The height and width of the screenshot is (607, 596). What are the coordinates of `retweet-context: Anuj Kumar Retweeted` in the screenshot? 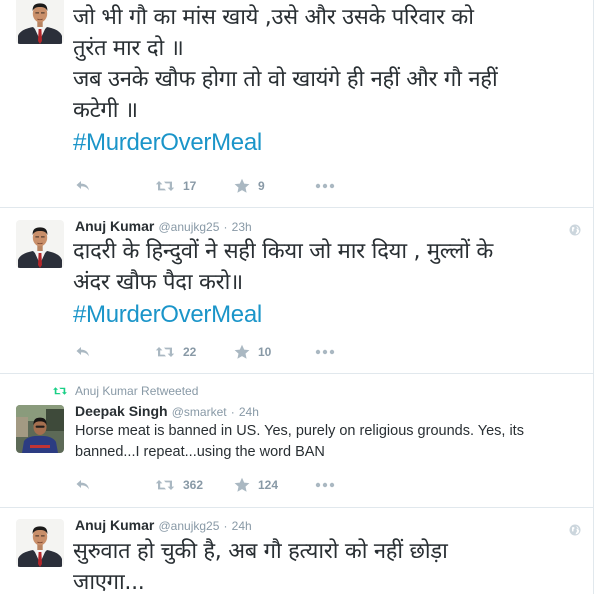 It's located at (125, 391).